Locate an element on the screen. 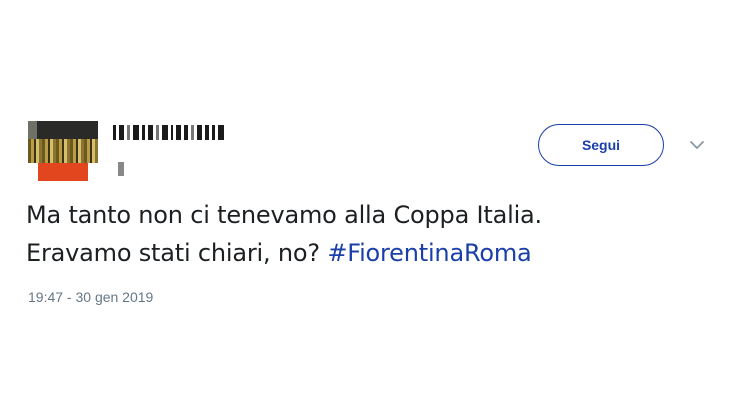  avatar is located at coordinates (63, 151).